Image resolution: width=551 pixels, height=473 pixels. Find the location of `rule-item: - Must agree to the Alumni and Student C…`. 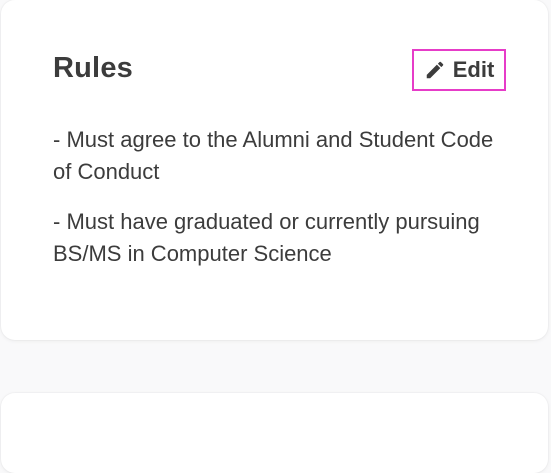

rule-item: - Must agree to the Alumni and Student C… is located at coordinates (273, 155).